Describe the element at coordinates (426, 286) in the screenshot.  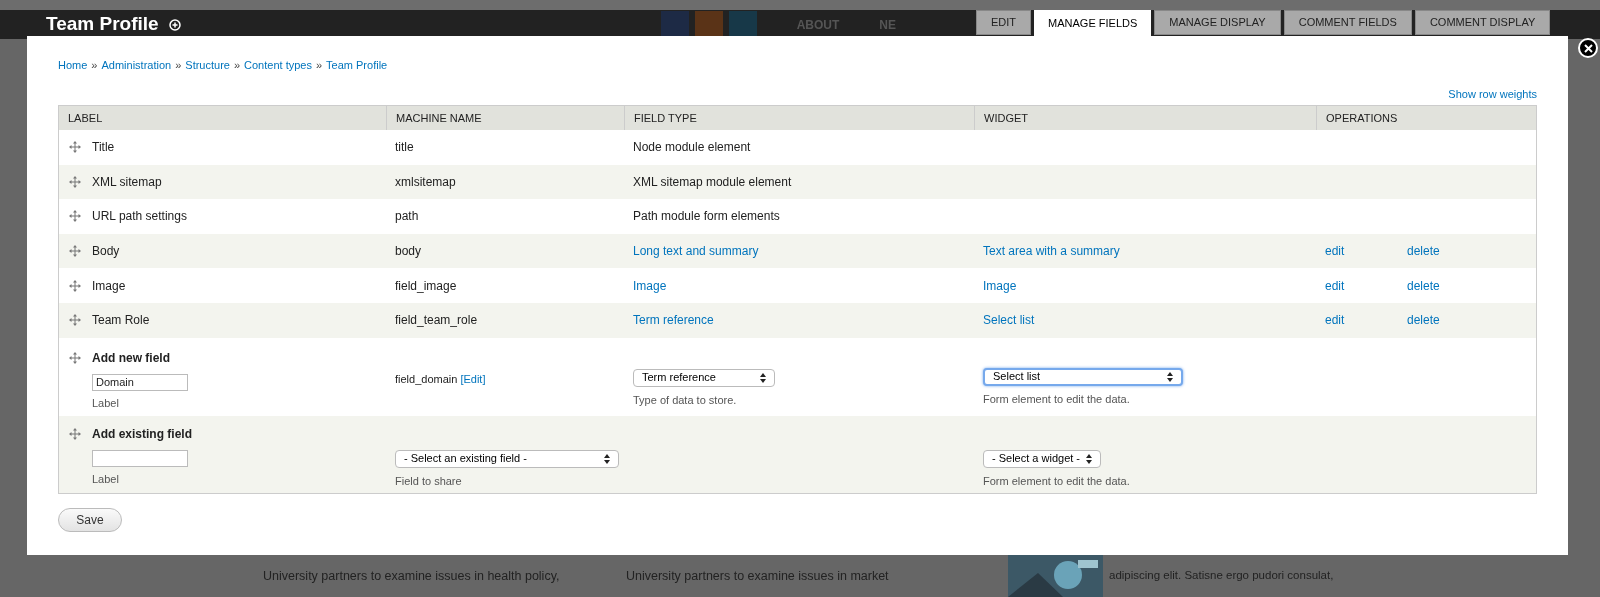
I see `table-cell-text: field_image` at that location.